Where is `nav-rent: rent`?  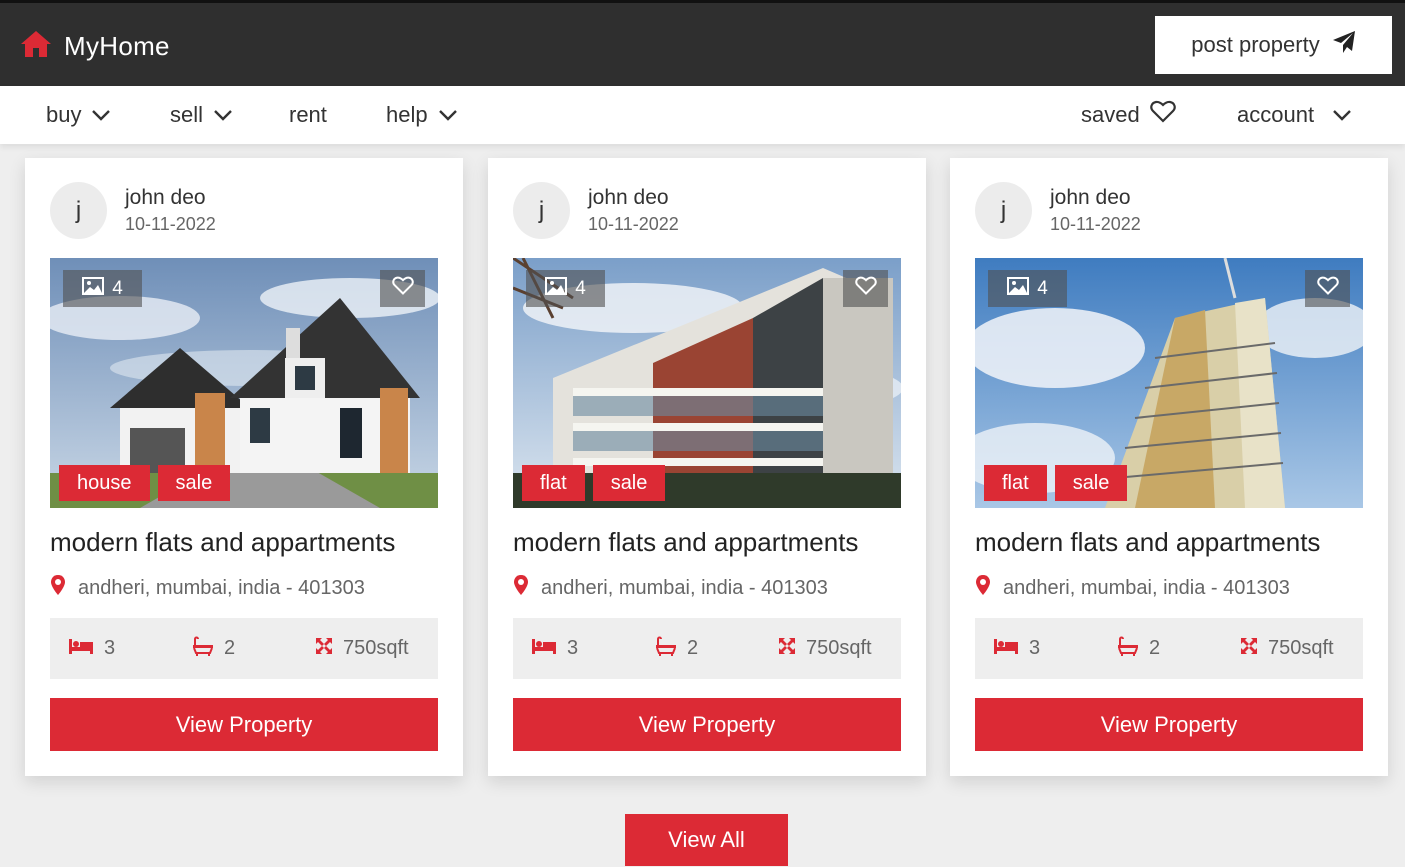 nav-rent: rent is located at coordinates (308, 115).